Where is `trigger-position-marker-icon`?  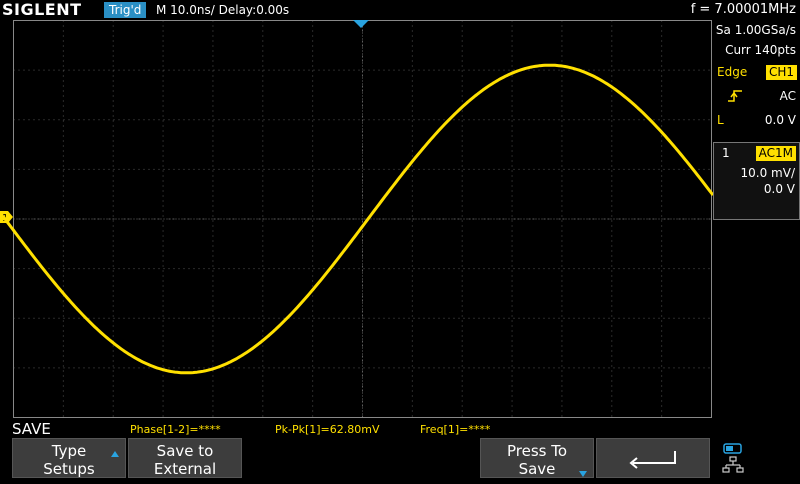
trigger-position-marker-icon is located at coordinates (361, 24).